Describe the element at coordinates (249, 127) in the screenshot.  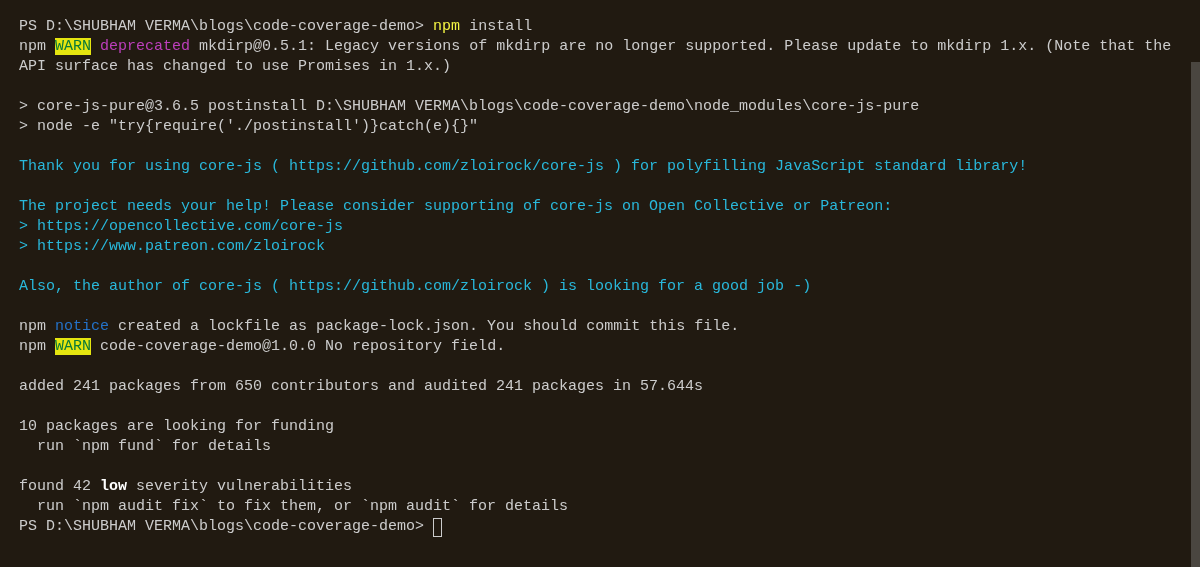
I see `terminal-line: > node -e "try{require('./postinstall')}catch(e){}"` at that location.